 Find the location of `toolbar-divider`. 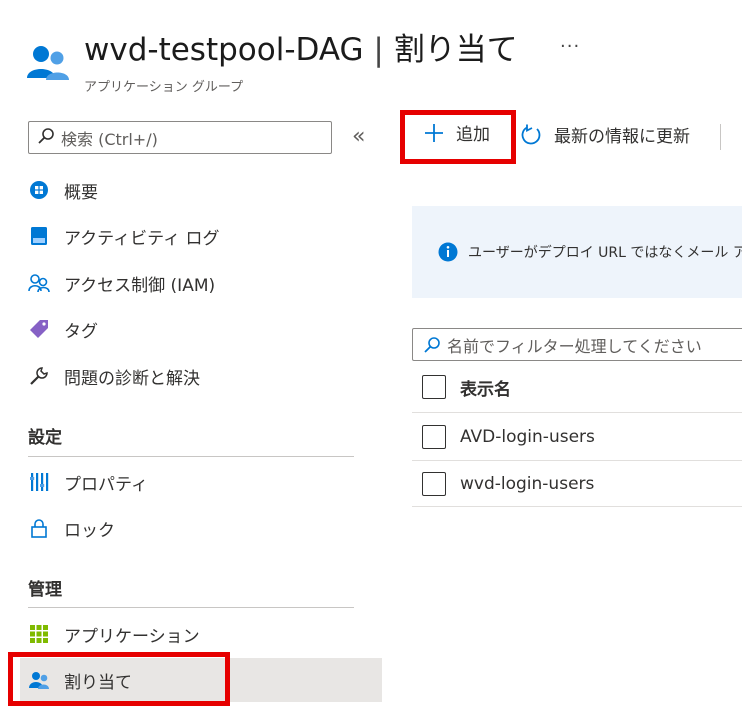

toolbar-divider is located at coordinates (720, 137).